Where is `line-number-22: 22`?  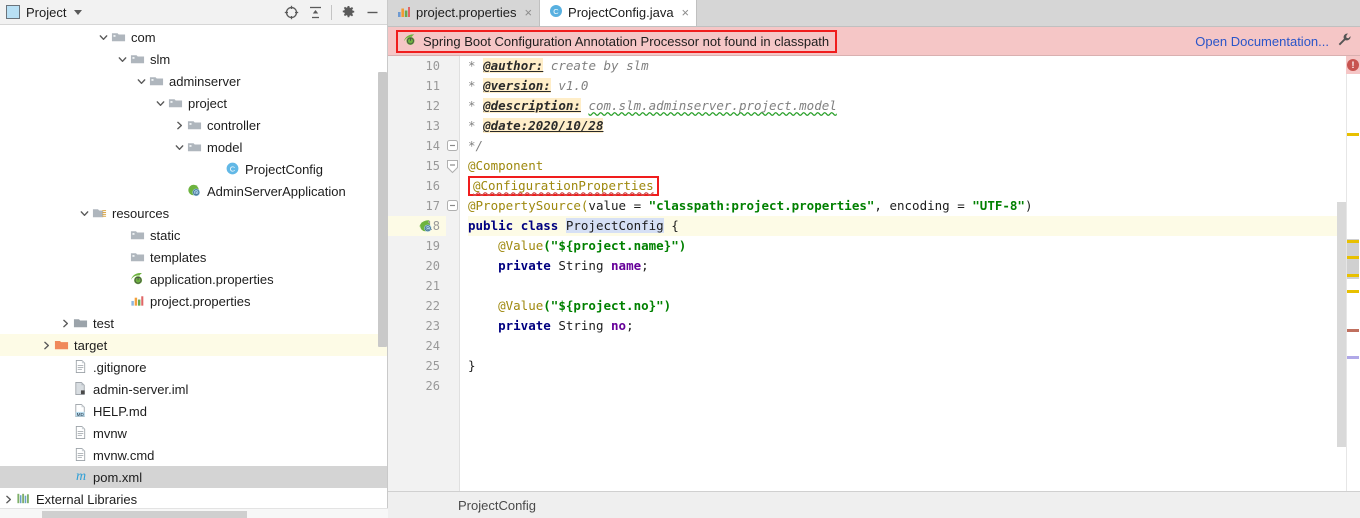
line-number-22: 22 is located at coordinates (417, 306).